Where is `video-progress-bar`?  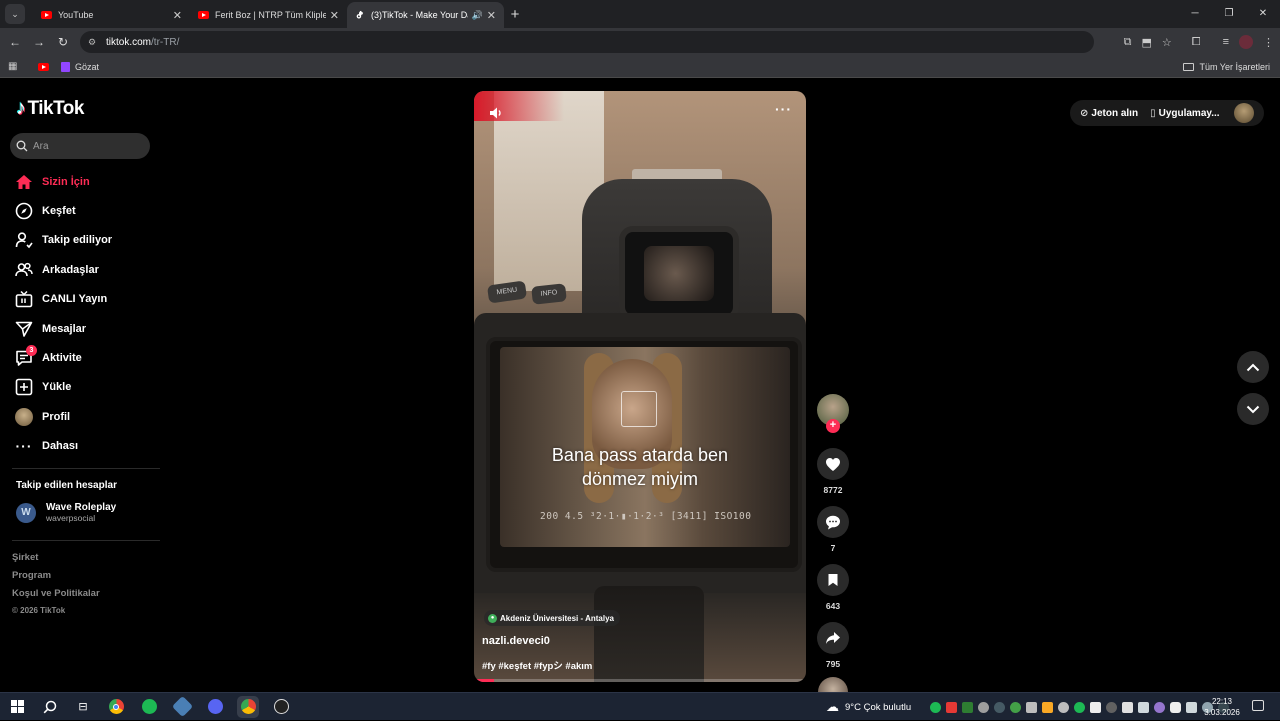 video-progress-bar is located at coordinates (640, 680).